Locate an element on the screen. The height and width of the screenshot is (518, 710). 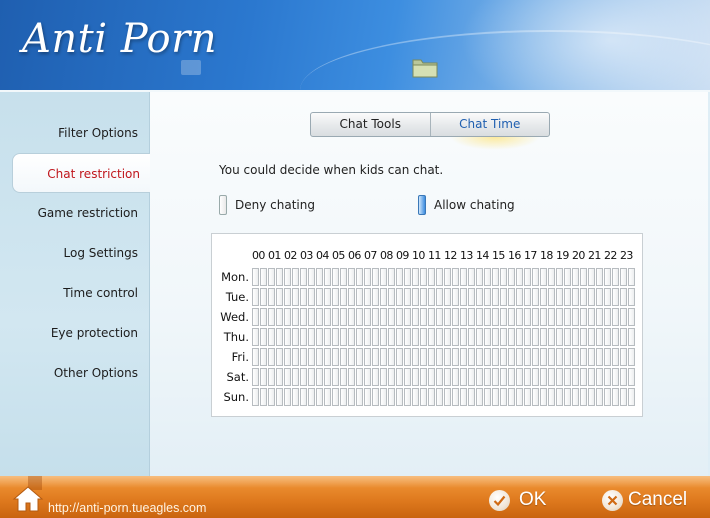
sidebar-item-eye-protection: Eye protection is located at coordinates (74, 333).